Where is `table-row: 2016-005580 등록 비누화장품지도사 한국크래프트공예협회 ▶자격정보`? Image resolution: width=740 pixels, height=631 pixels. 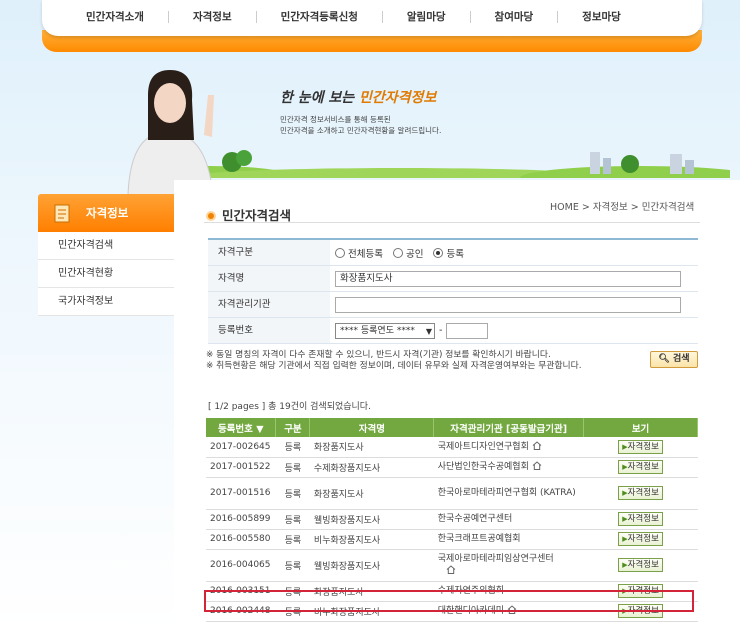
table-row: 2016-005580 등록 비누화장품지도사 한국크래프트공예협회 ▶자격정보 is located at coordinates (452, 539).